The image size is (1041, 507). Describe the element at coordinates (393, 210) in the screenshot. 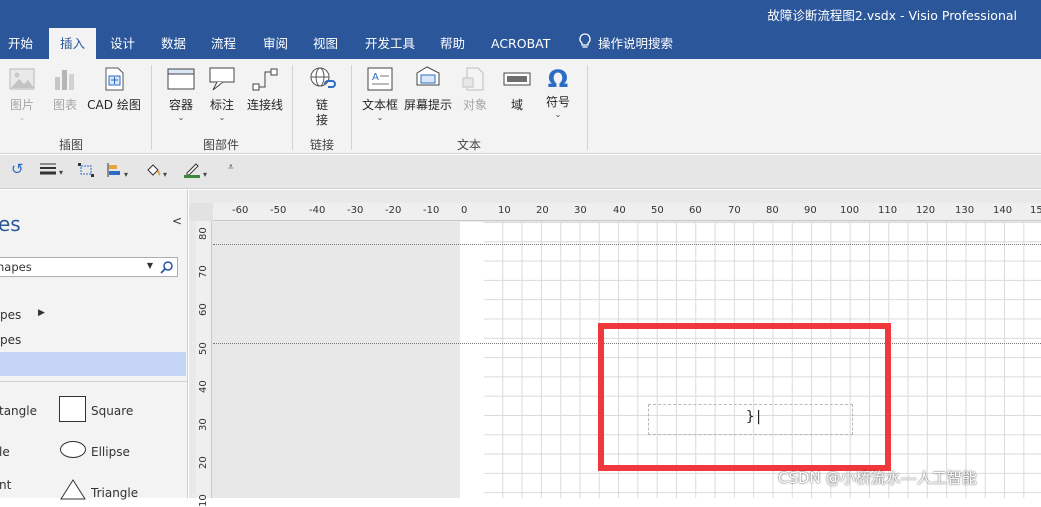

I see `ruler-tick-label: -20` at that location.